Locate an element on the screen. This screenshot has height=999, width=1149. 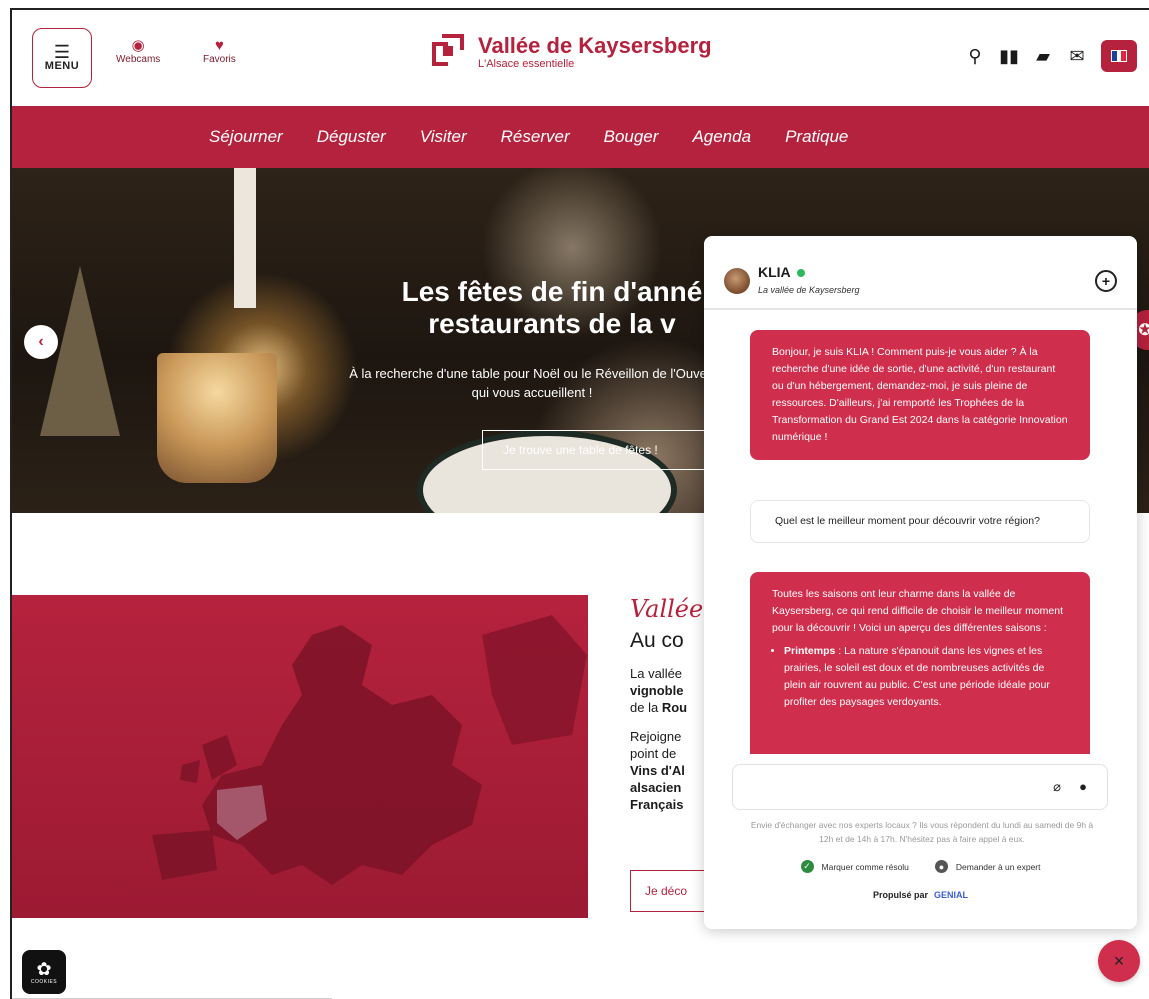
webcams-label: Webcams is located at coordinates (138, 59).